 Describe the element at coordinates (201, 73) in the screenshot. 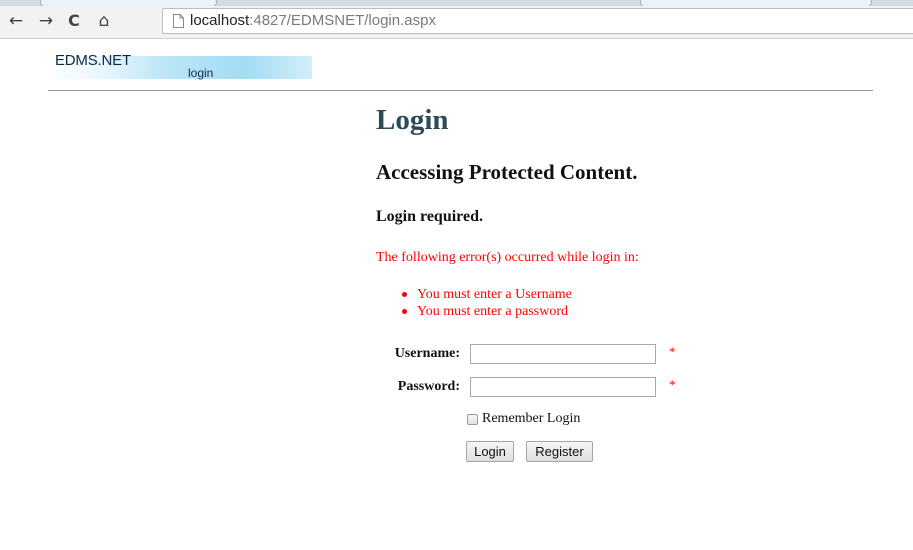

I see `page-subtitle: login` at that location.